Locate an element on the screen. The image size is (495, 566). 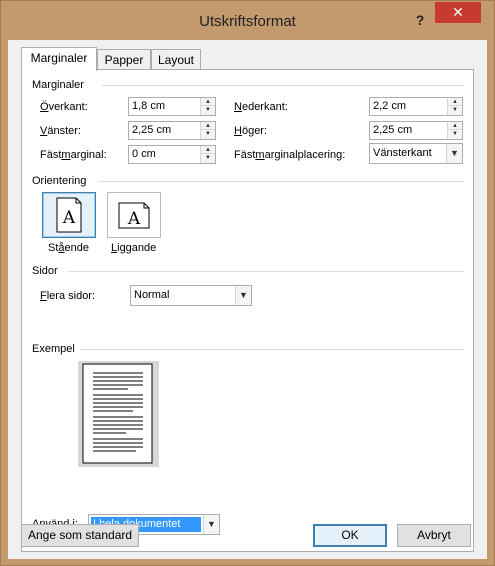
help-button: ? is located at coordinates (420, 20).